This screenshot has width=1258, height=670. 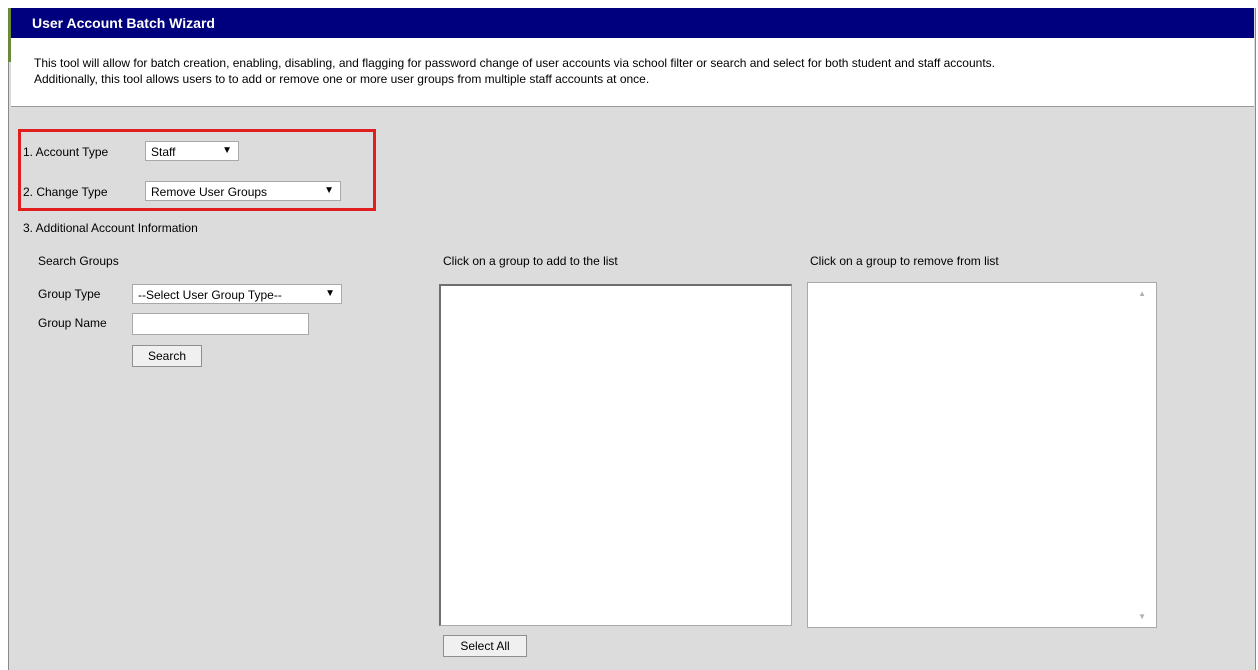 I want to click on change-type-value: Remove User Groups, so click(x=209, y=192).